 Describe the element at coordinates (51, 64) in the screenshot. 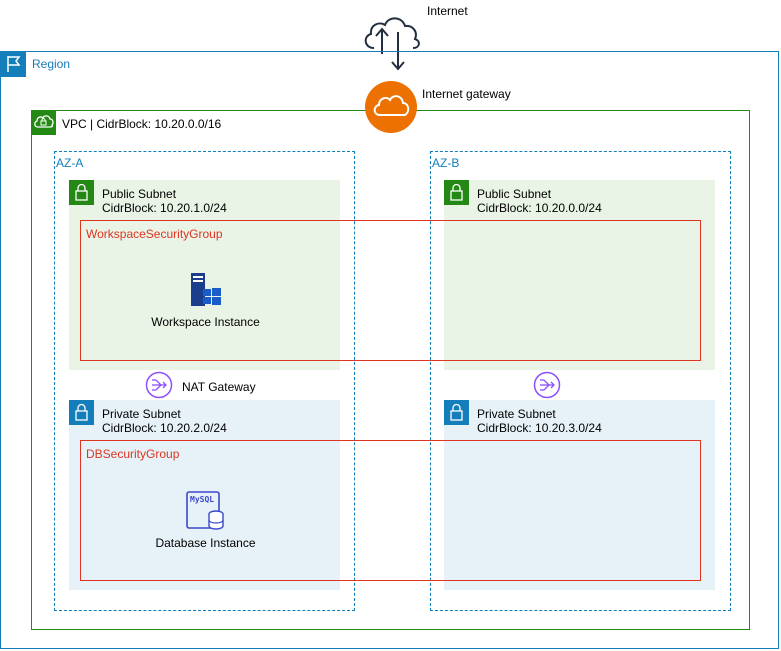

I see `region-label: Region` at that location.